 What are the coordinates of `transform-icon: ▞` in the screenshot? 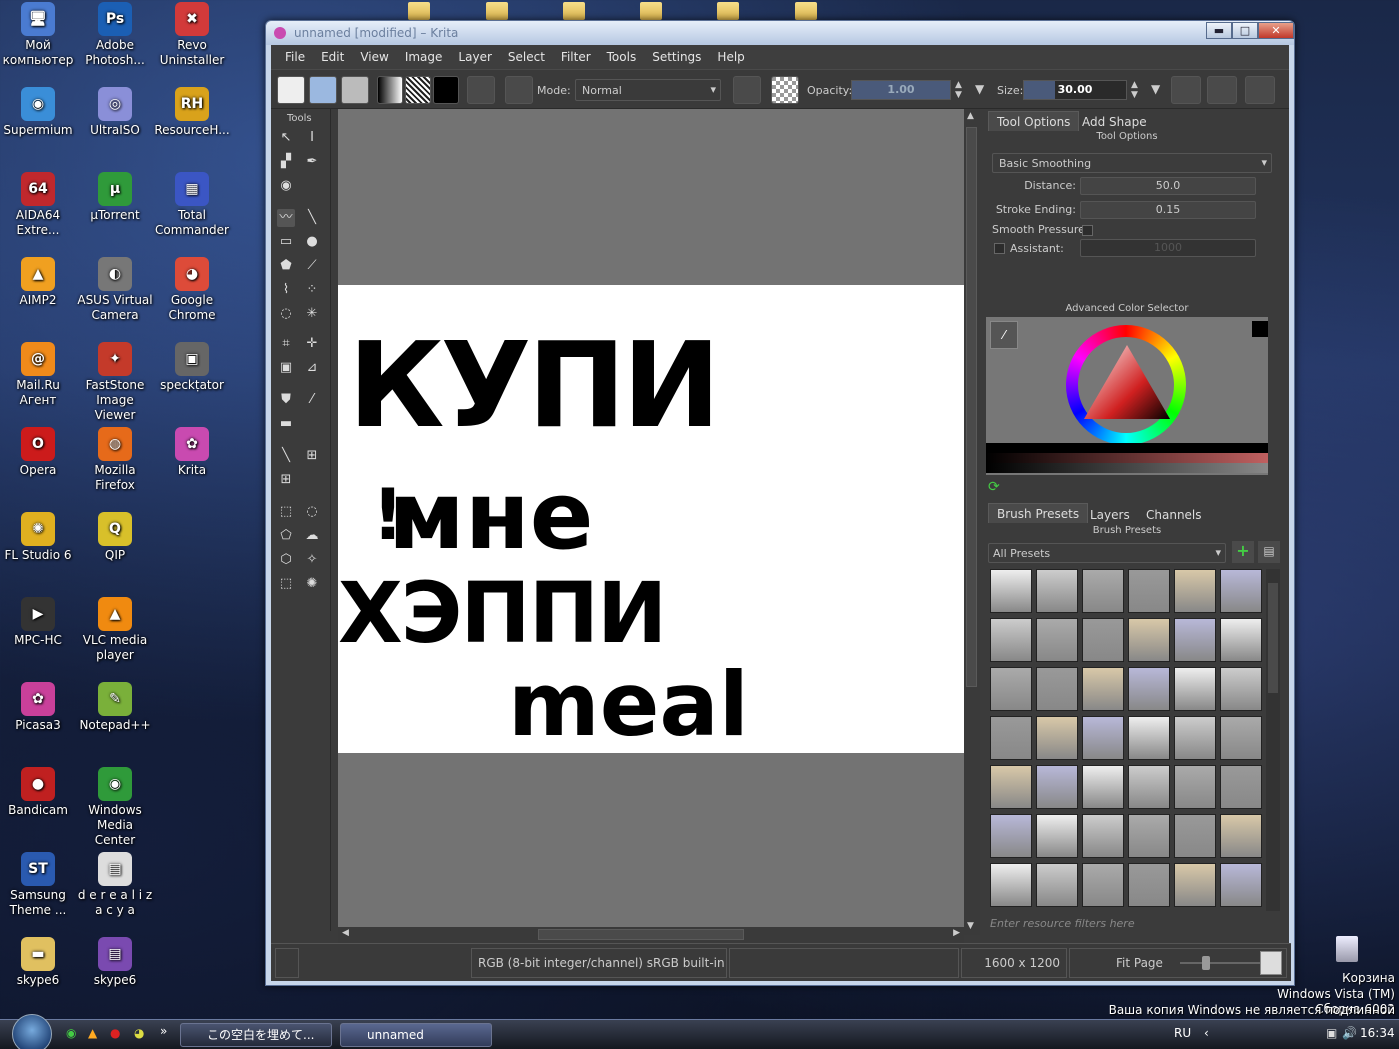 It's located at (286, 162).